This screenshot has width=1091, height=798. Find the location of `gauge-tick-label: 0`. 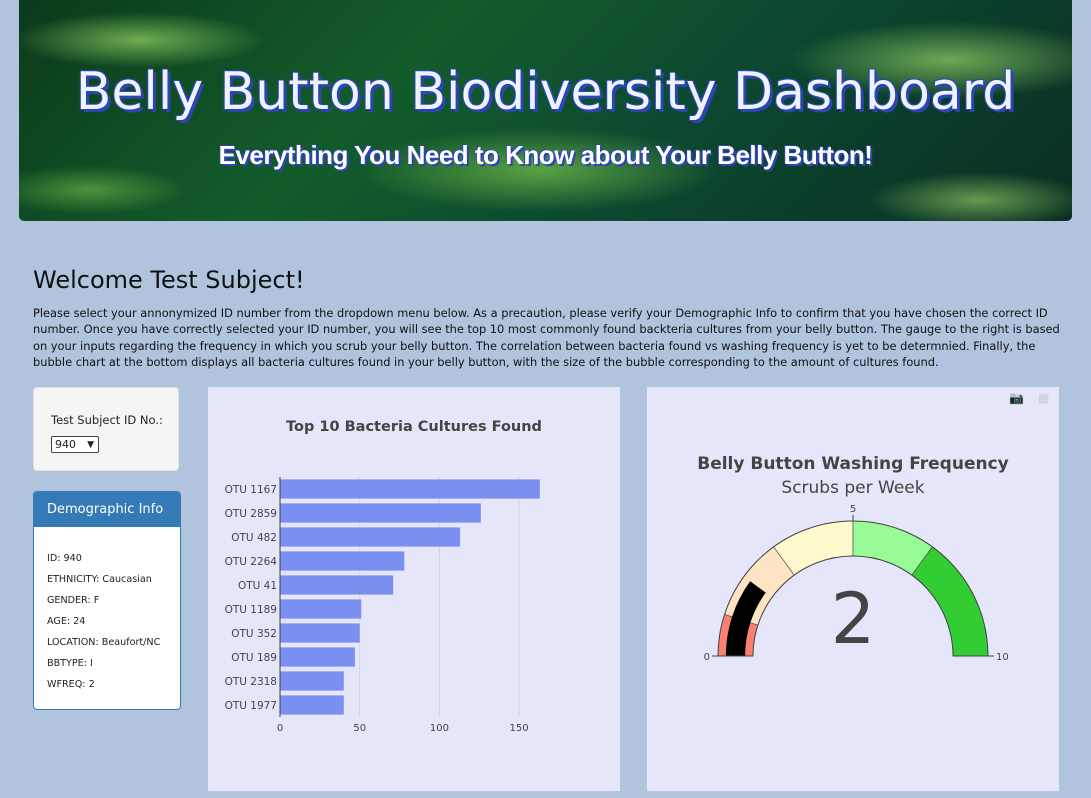

gauge-tick-label: 0 is located at coordinates (707, 657).